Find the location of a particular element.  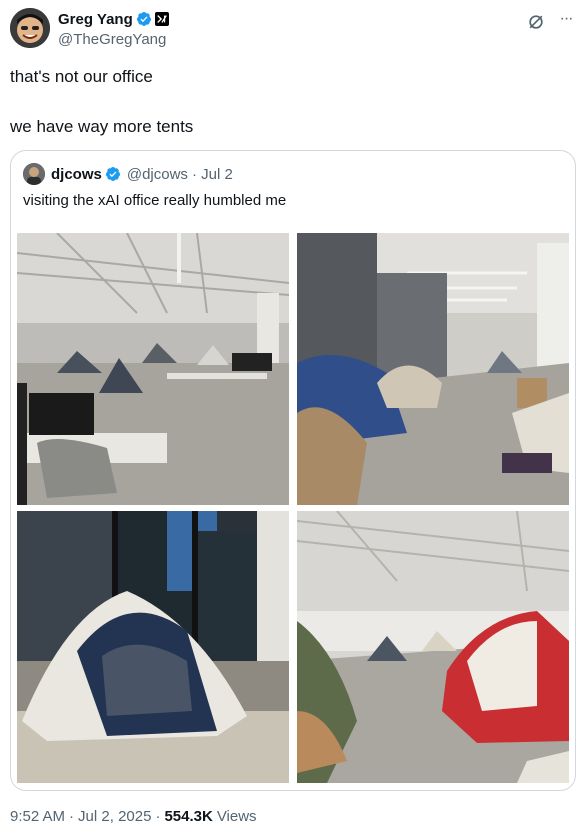

xai-affiliation-icon is located at coordinates (161, 19).